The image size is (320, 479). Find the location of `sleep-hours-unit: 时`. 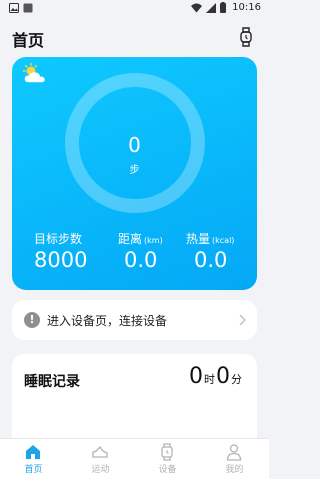

sleep-hours-unit: 时 is located at coordinates (209, 379).